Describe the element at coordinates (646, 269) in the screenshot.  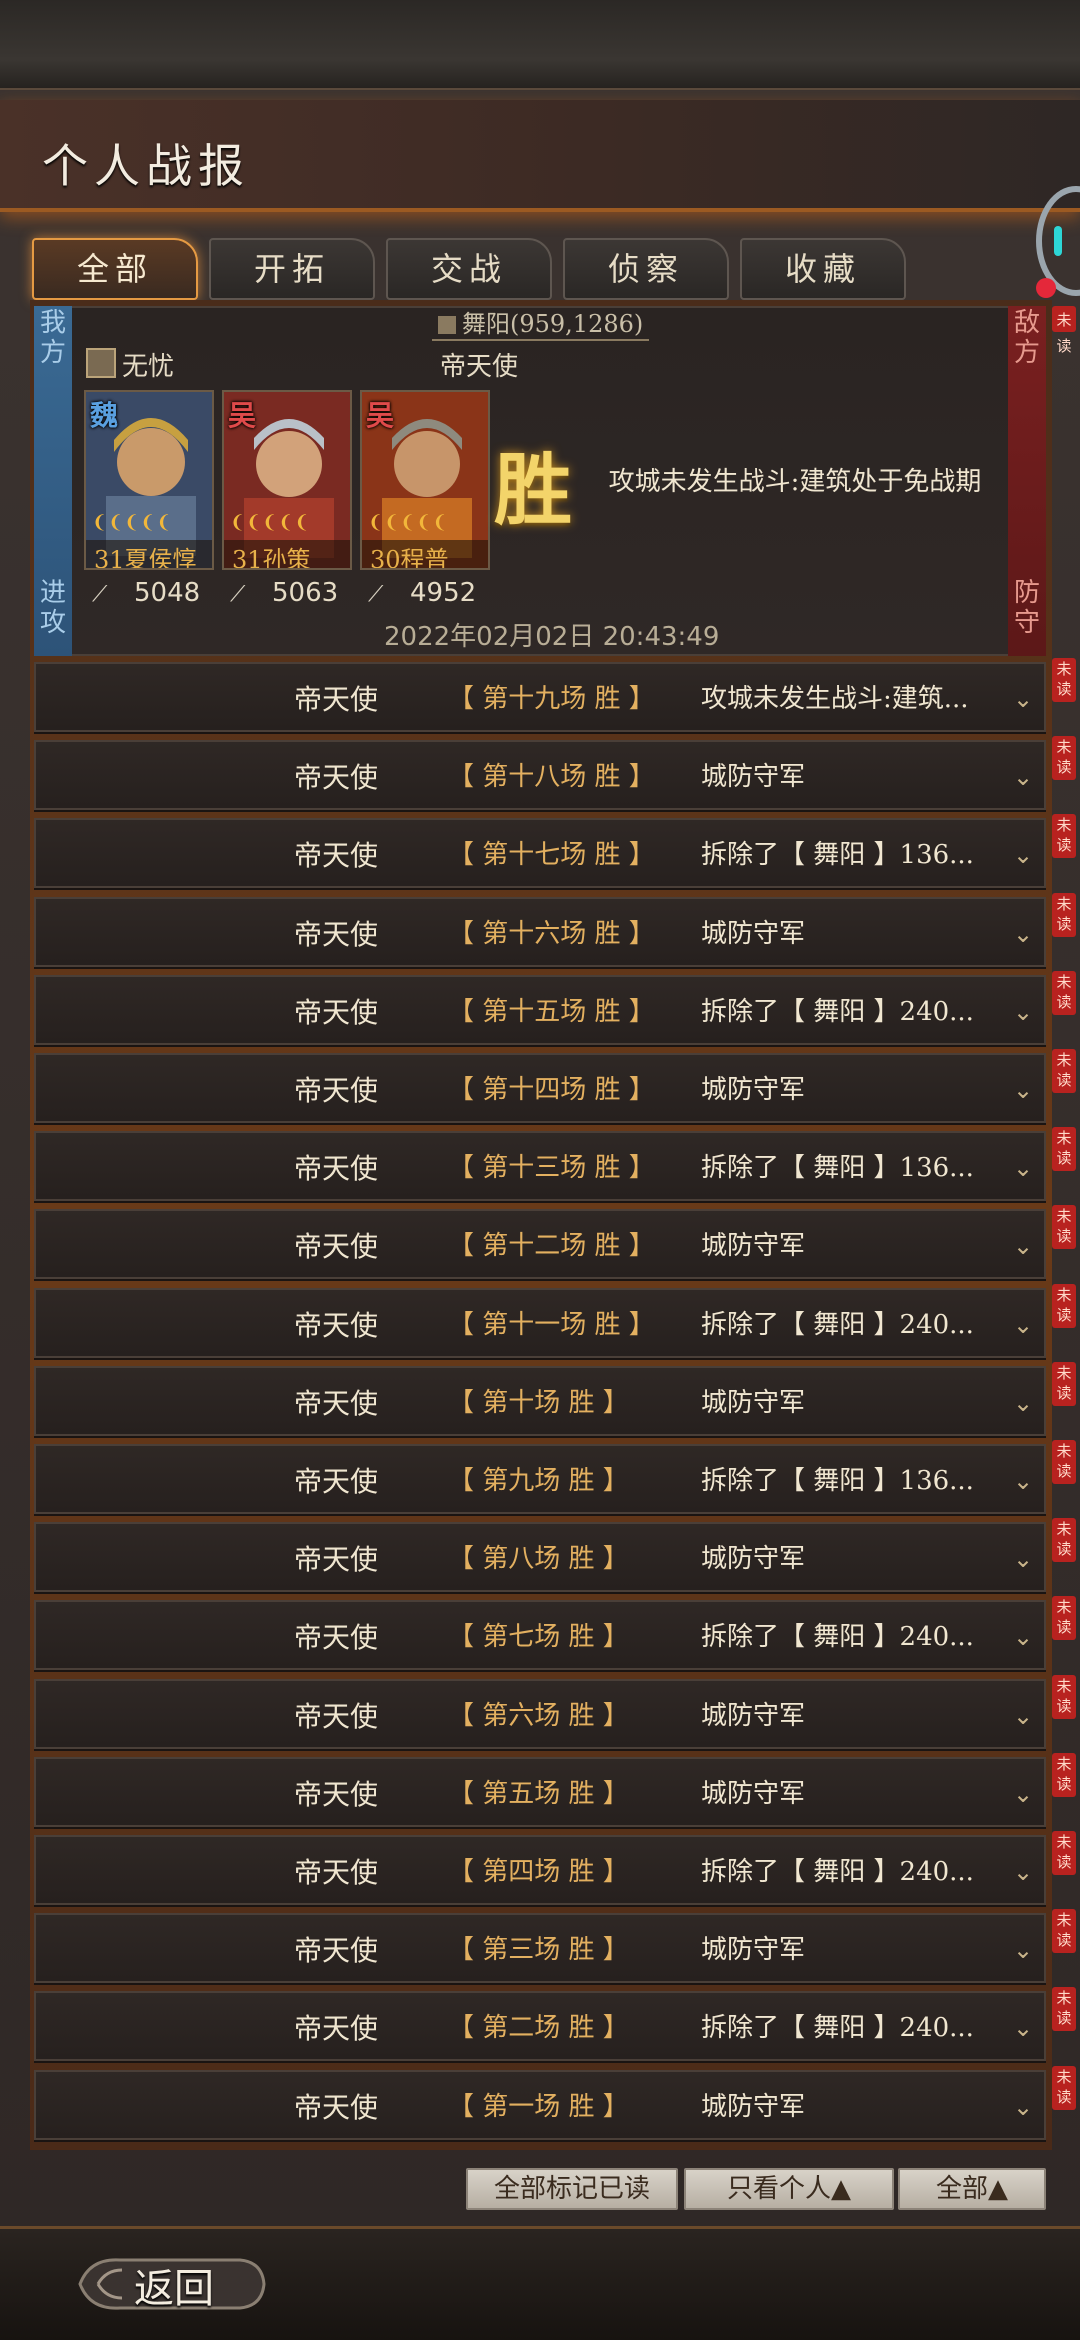
I see `tab-scout: 侦察` at that location.